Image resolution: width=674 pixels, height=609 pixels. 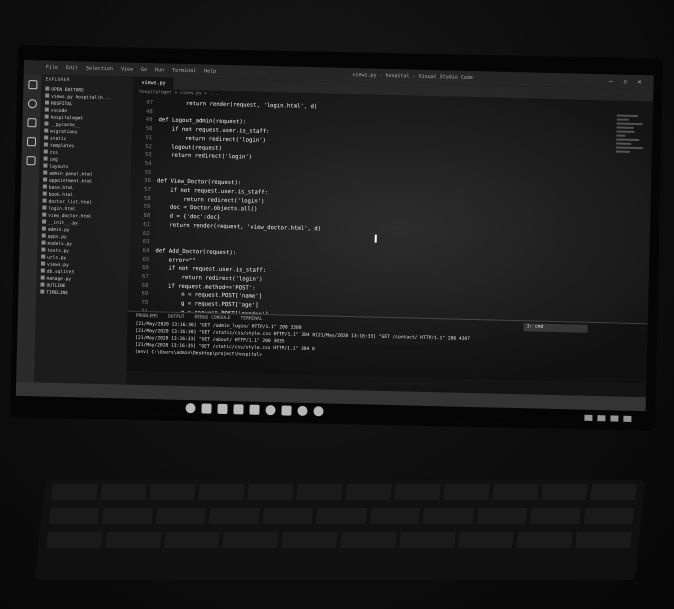 What do you see at coordinates (625, 82) in the screenshot?
I see `maximize-icon: ▫` at bounding box center [625, 82].